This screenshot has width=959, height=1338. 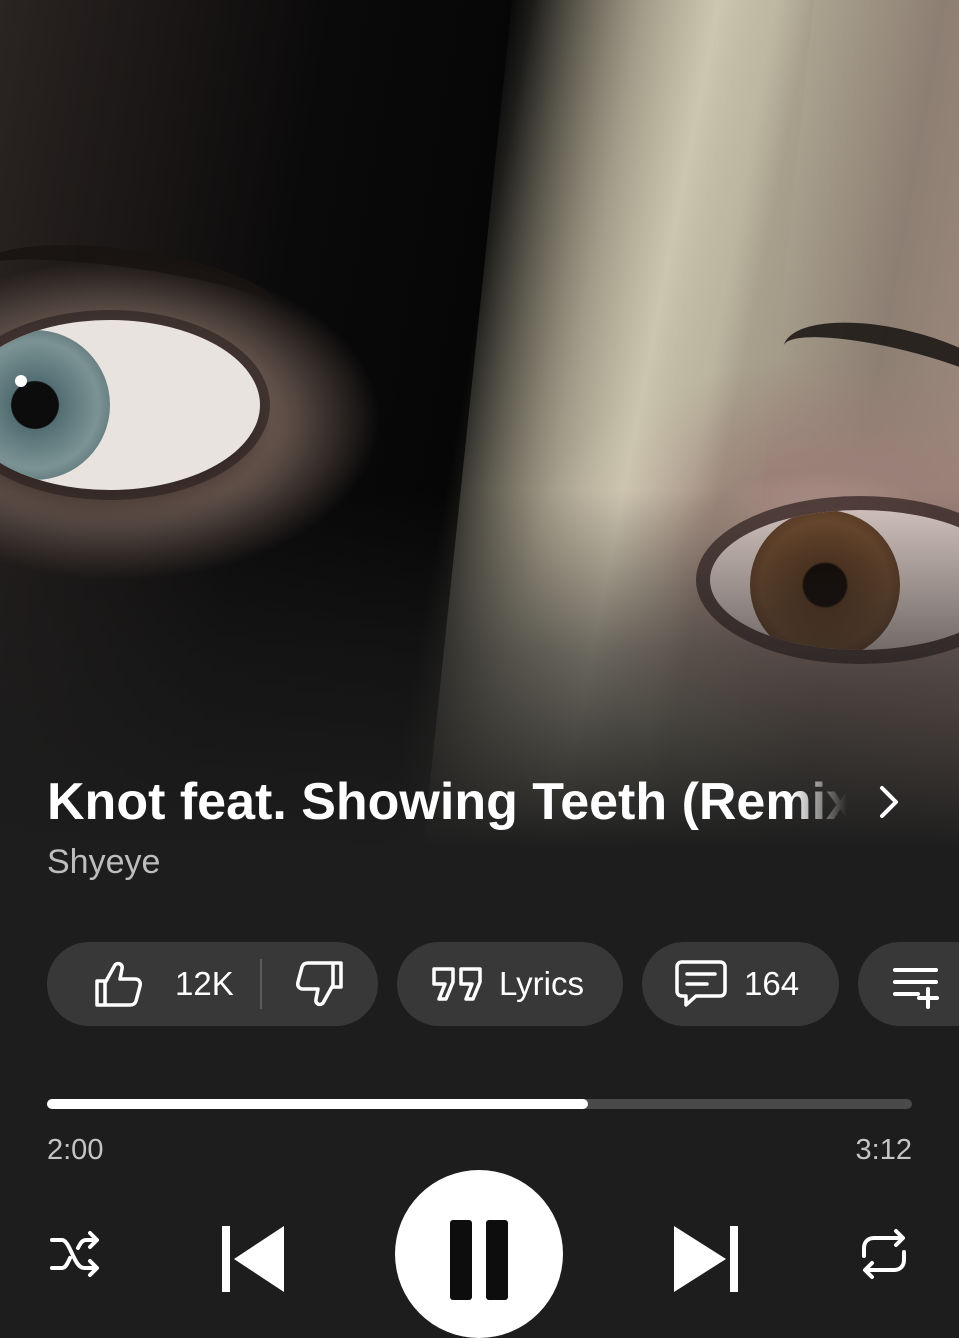 I want to click on skip-next-icon, so click(x=706, y=1257).